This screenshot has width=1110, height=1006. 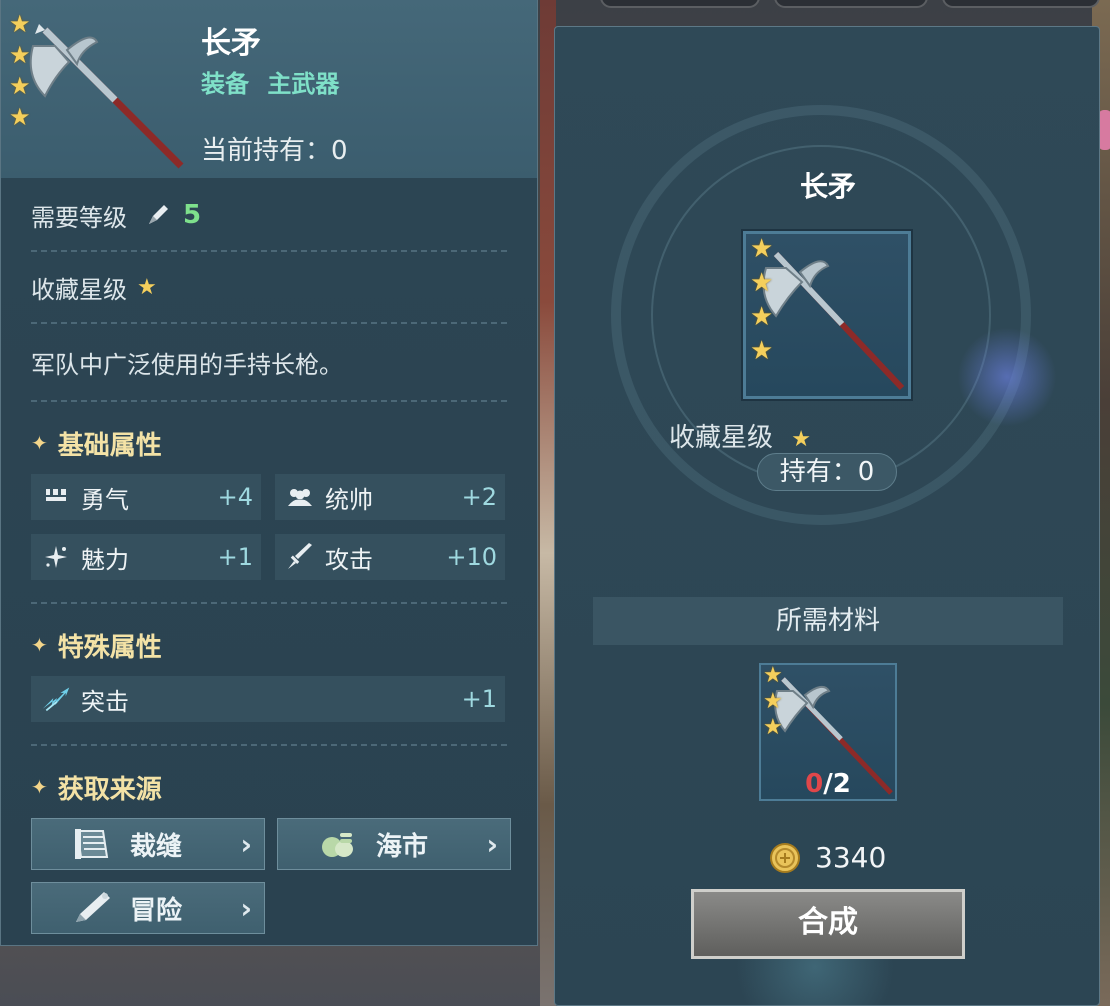 What do you see at coordinates (192, 215) in the screenshot?
I see `required-level-value: 5` at bounding box center [192, 215].